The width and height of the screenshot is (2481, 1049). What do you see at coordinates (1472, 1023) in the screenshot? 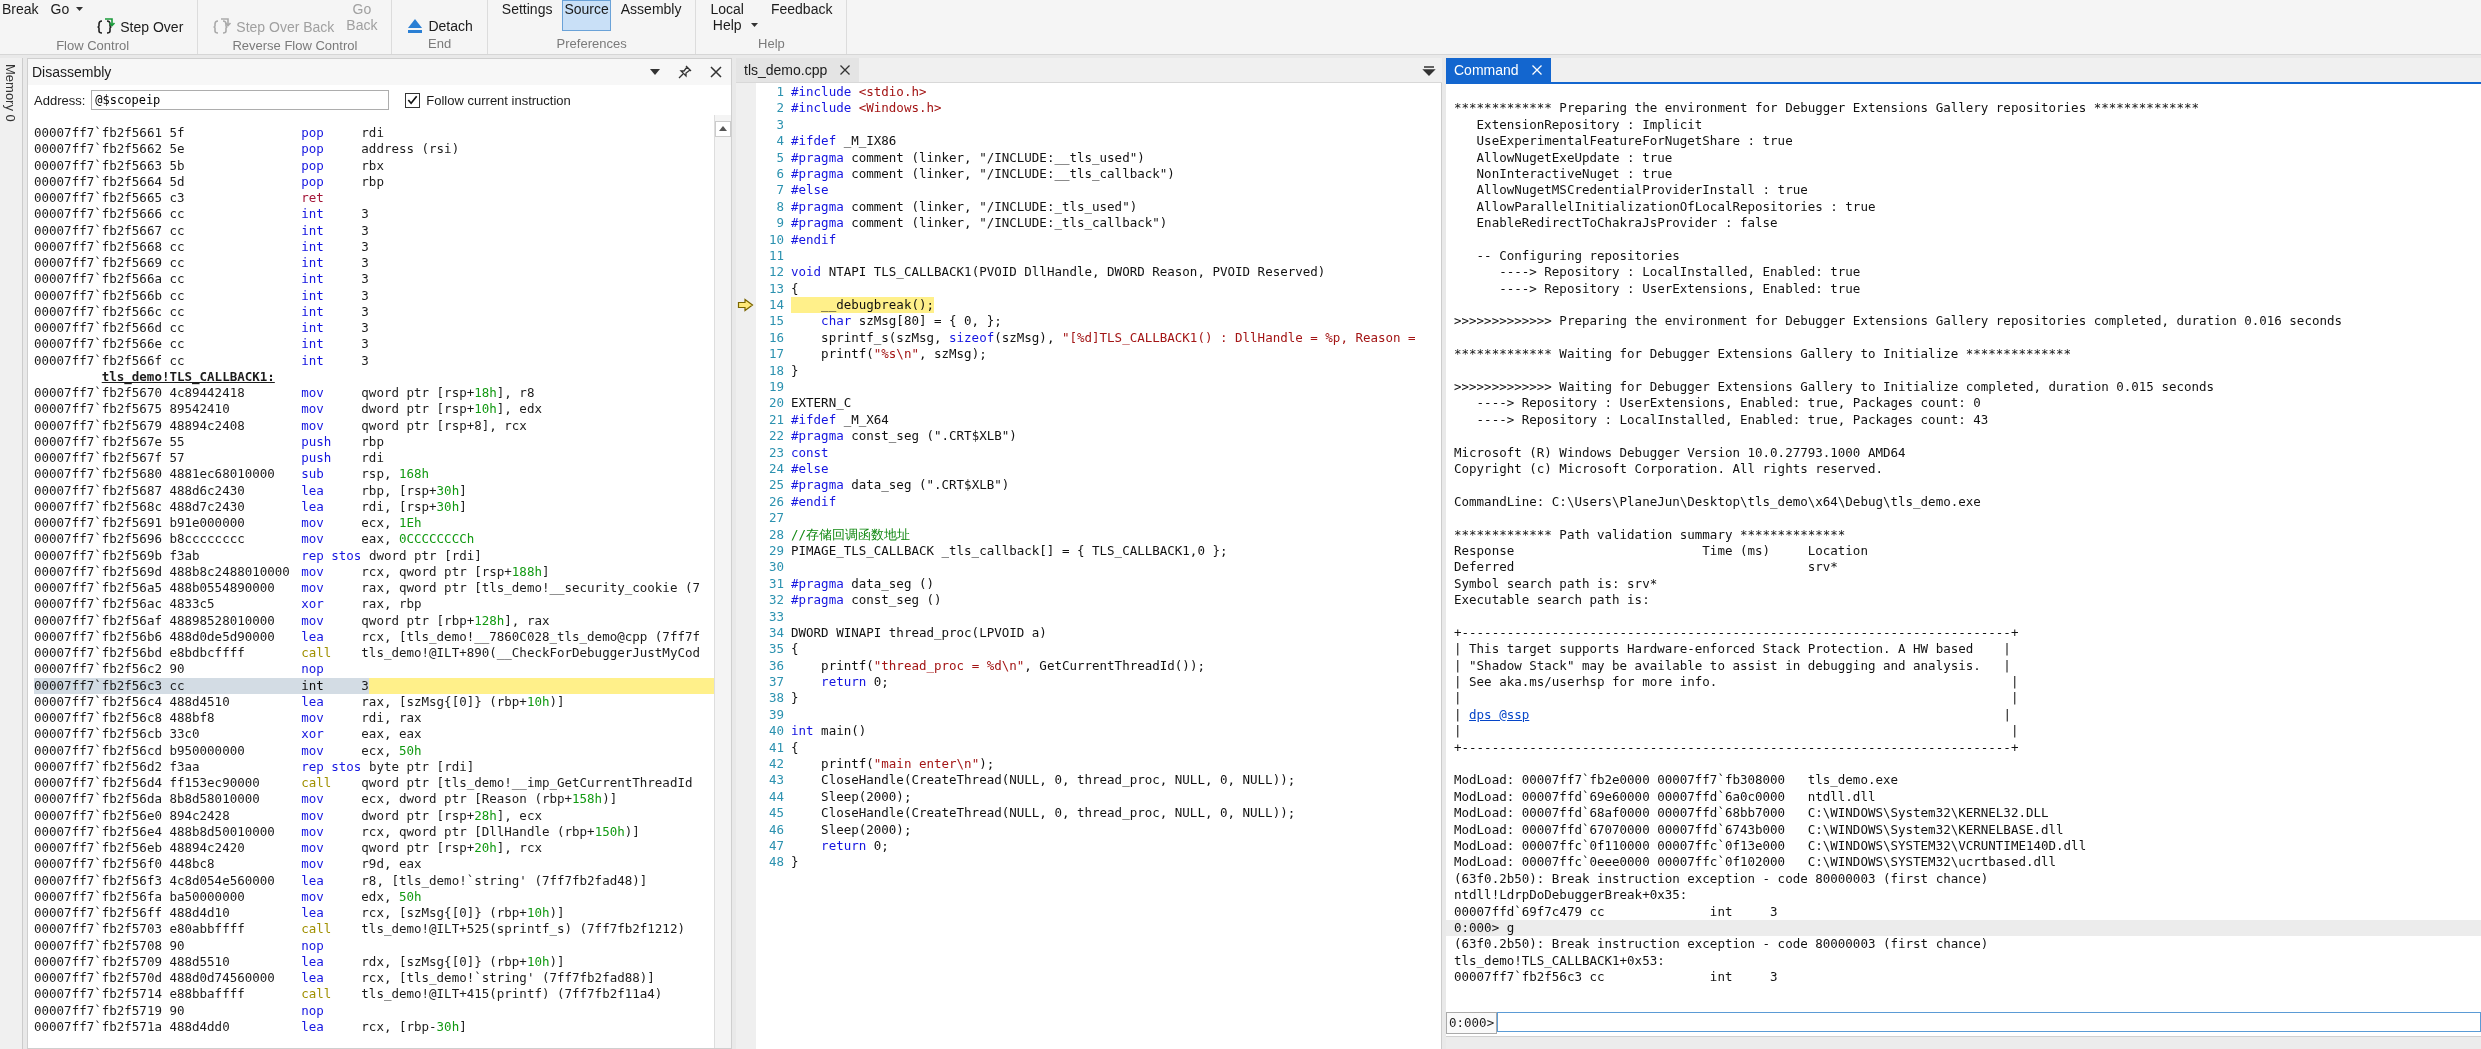
I see `command-prompt: 0:000>` at bounding box center [1472, 1023].